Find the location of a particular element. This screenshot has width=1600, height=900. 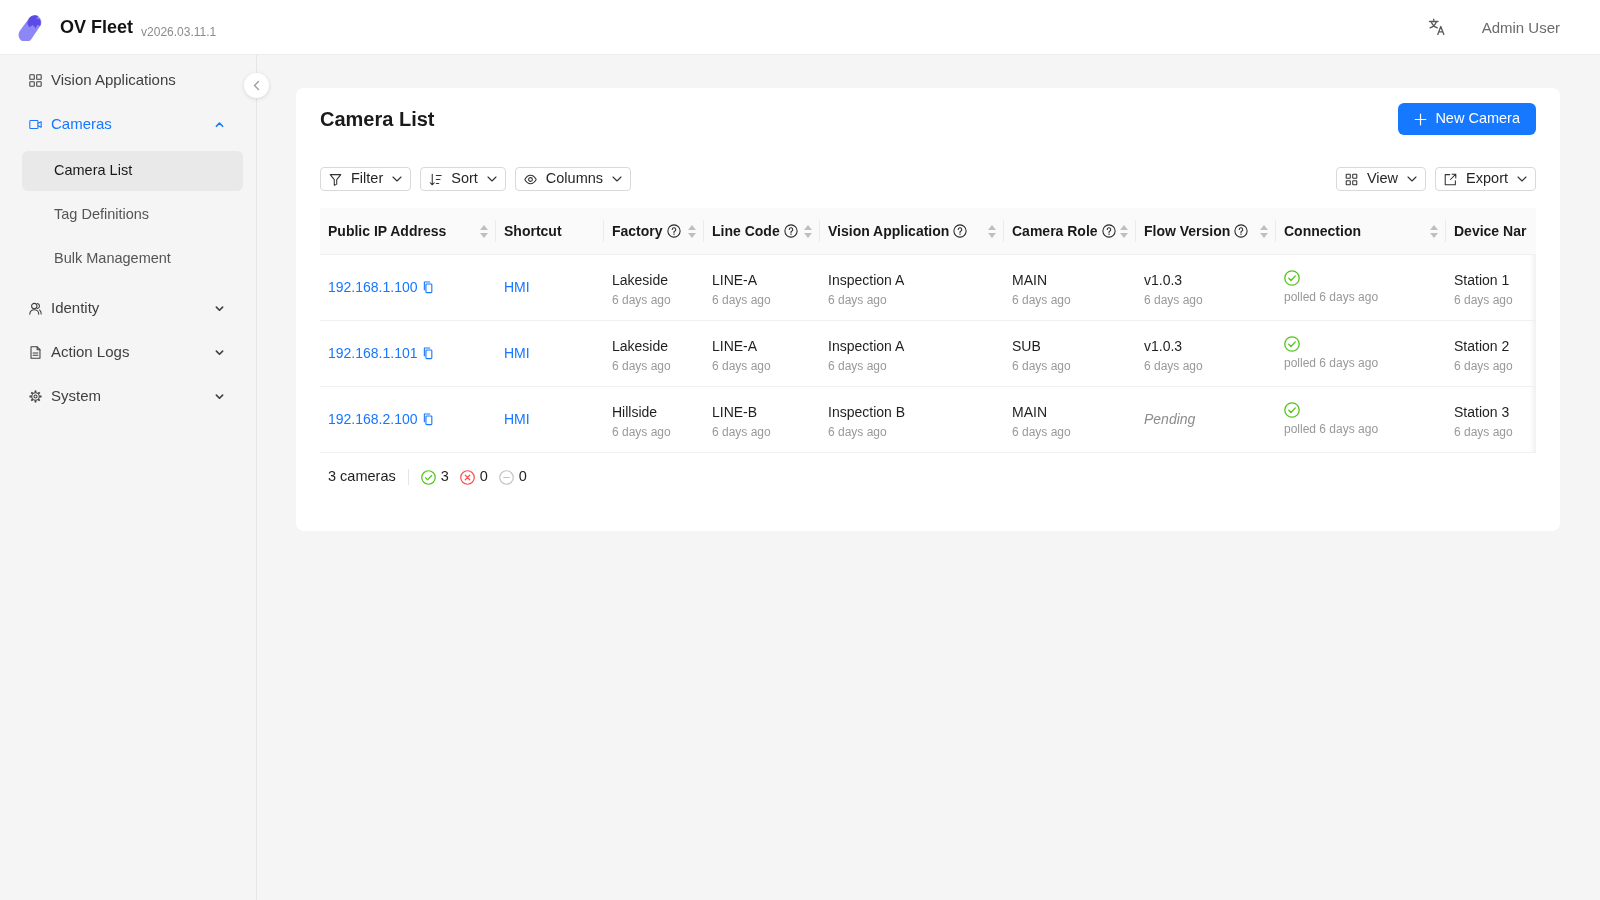

chevron-up-icon is located at coordinates (219, 124).